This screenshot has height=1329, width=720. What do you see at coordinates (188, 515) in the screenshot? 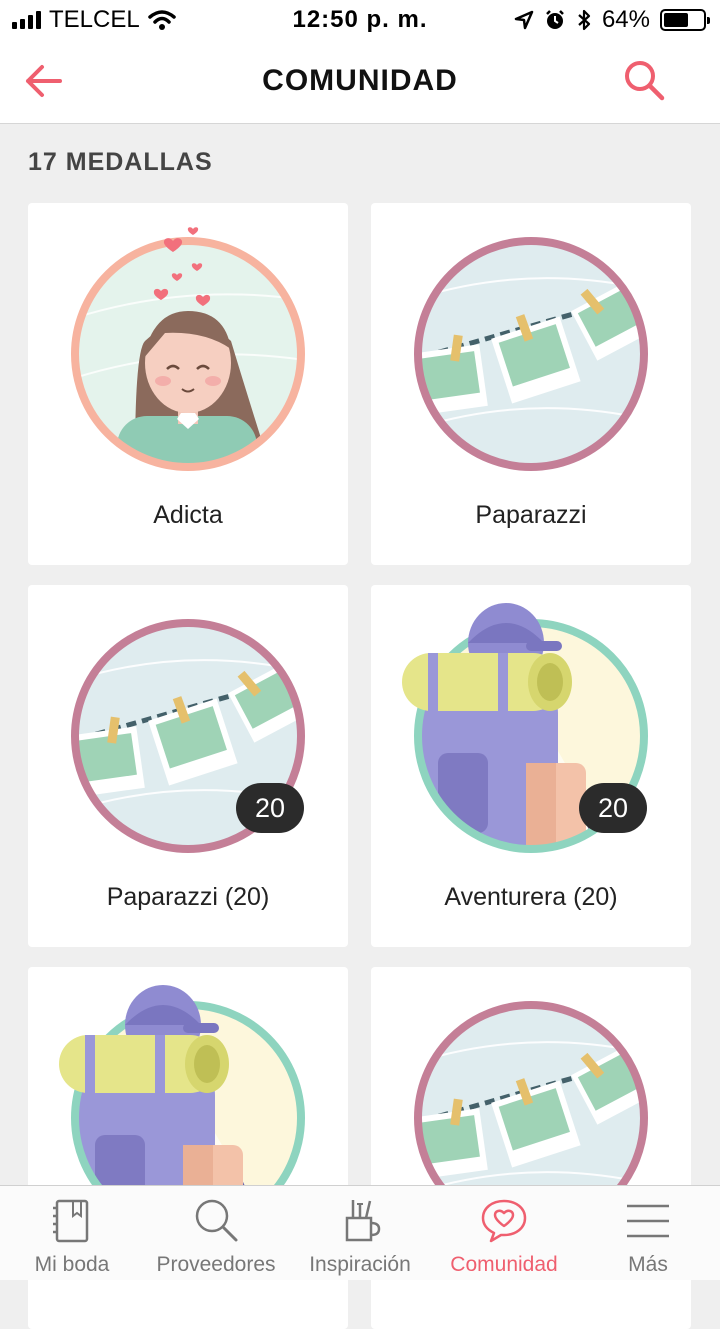
I see `medal-label: Adicta` at bounding box center [188, 515].